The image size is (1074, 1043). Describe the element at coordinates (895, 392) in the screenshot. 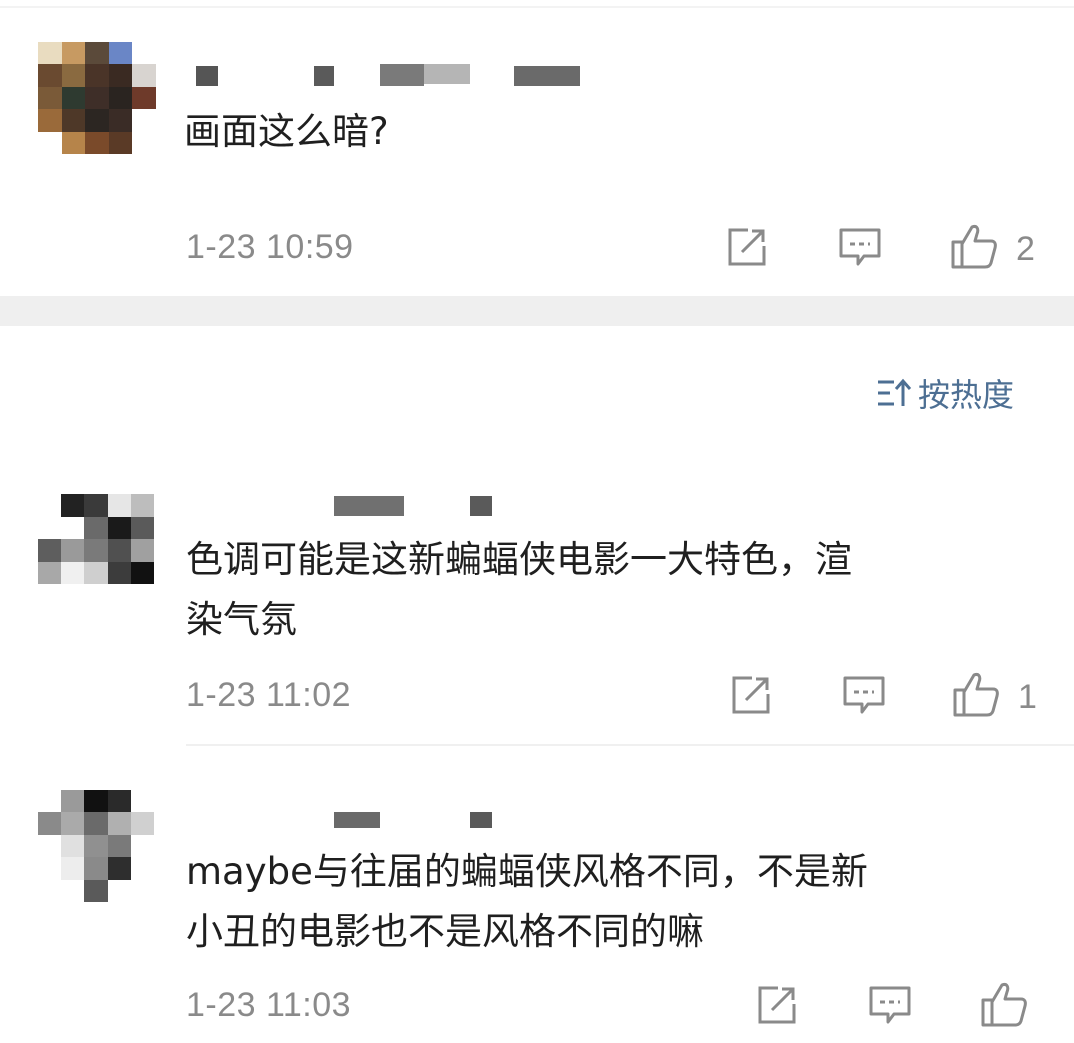

I see `sort-icon` at that location.